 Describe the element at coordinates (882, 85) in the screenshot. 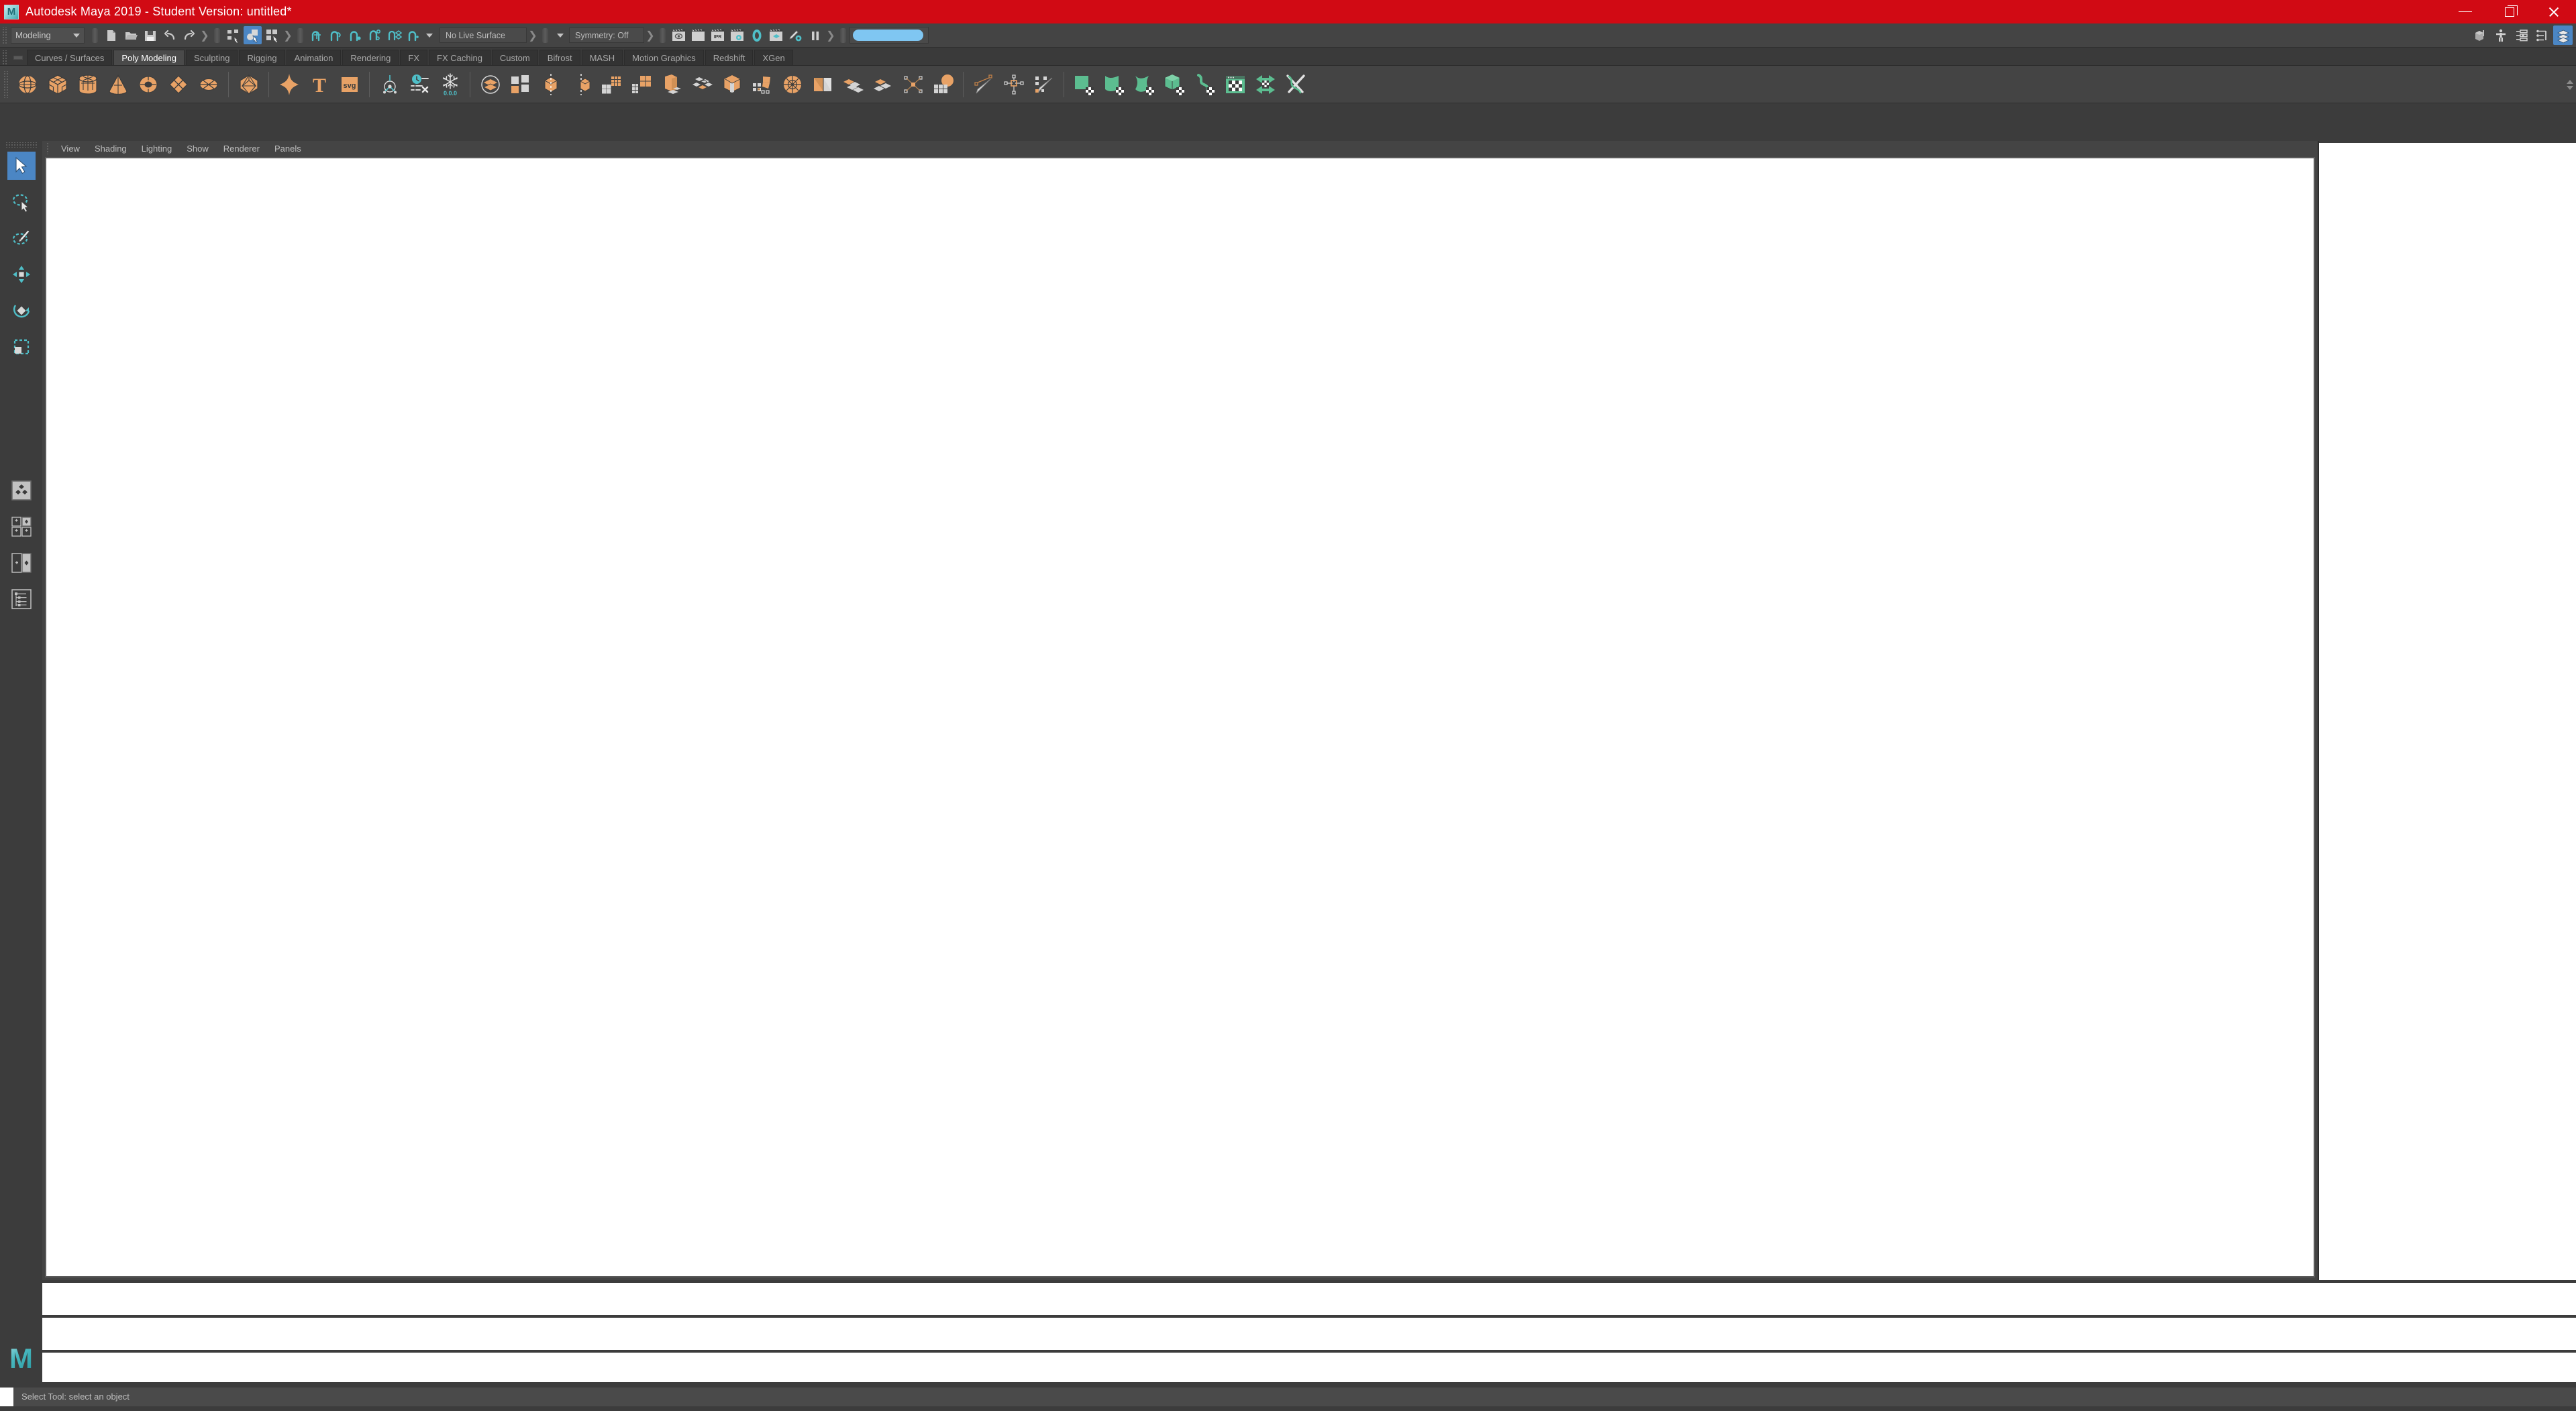

I see `merge-button` at that location.